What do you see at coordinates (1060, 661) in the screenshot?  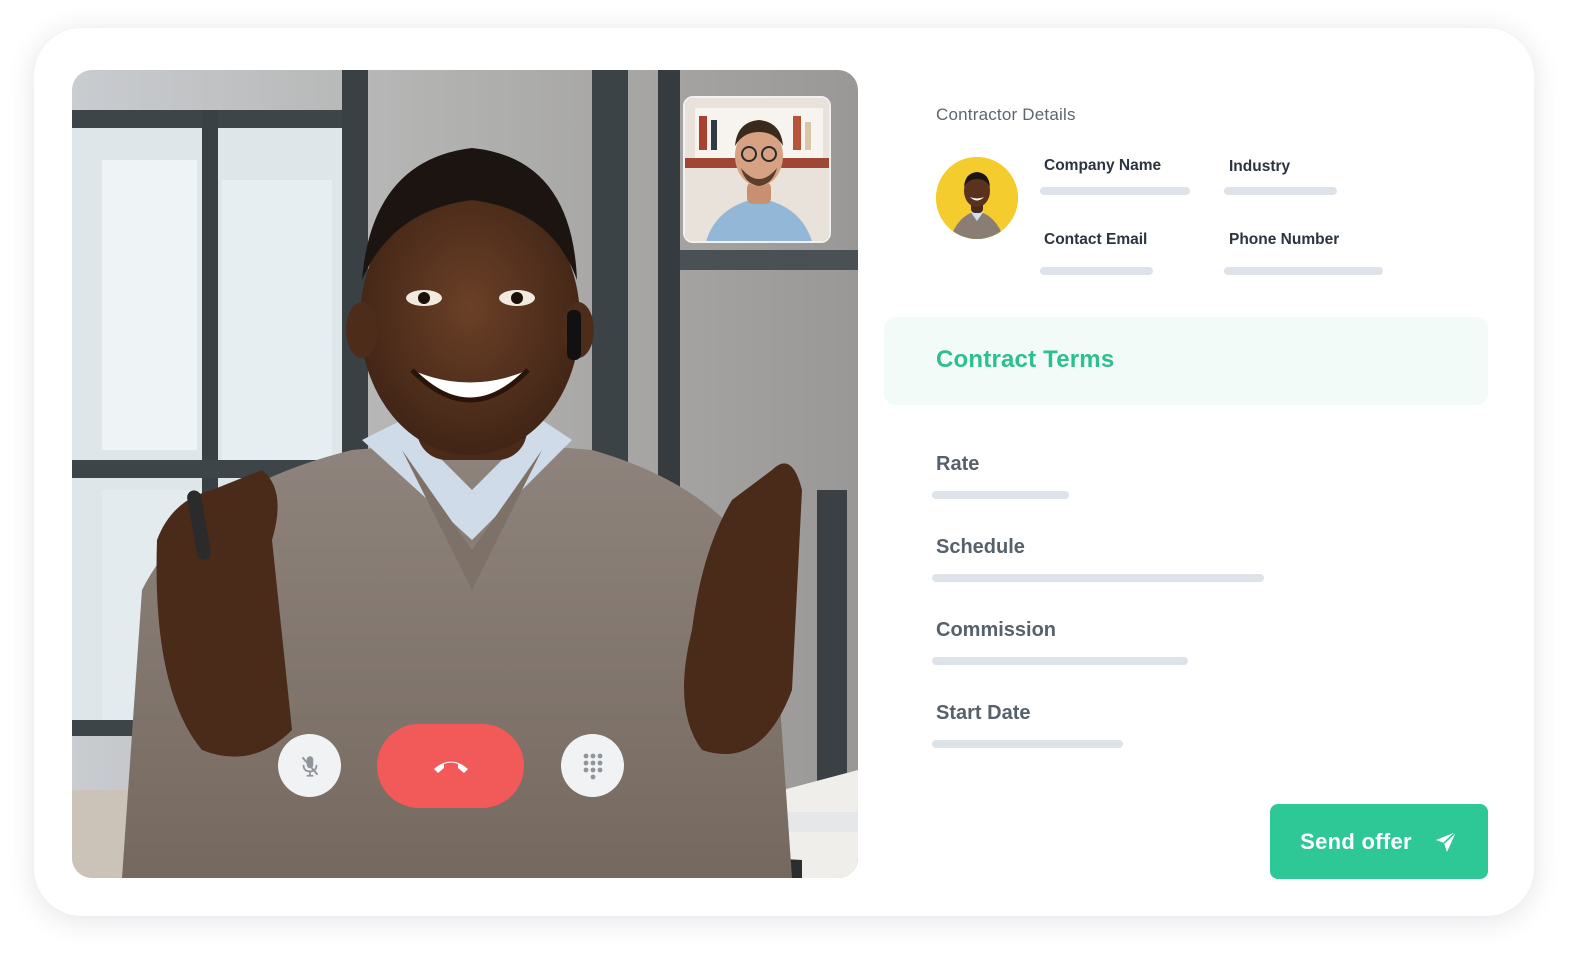 I see `commission-value-placeholder` at bounding box center [1060, 661].